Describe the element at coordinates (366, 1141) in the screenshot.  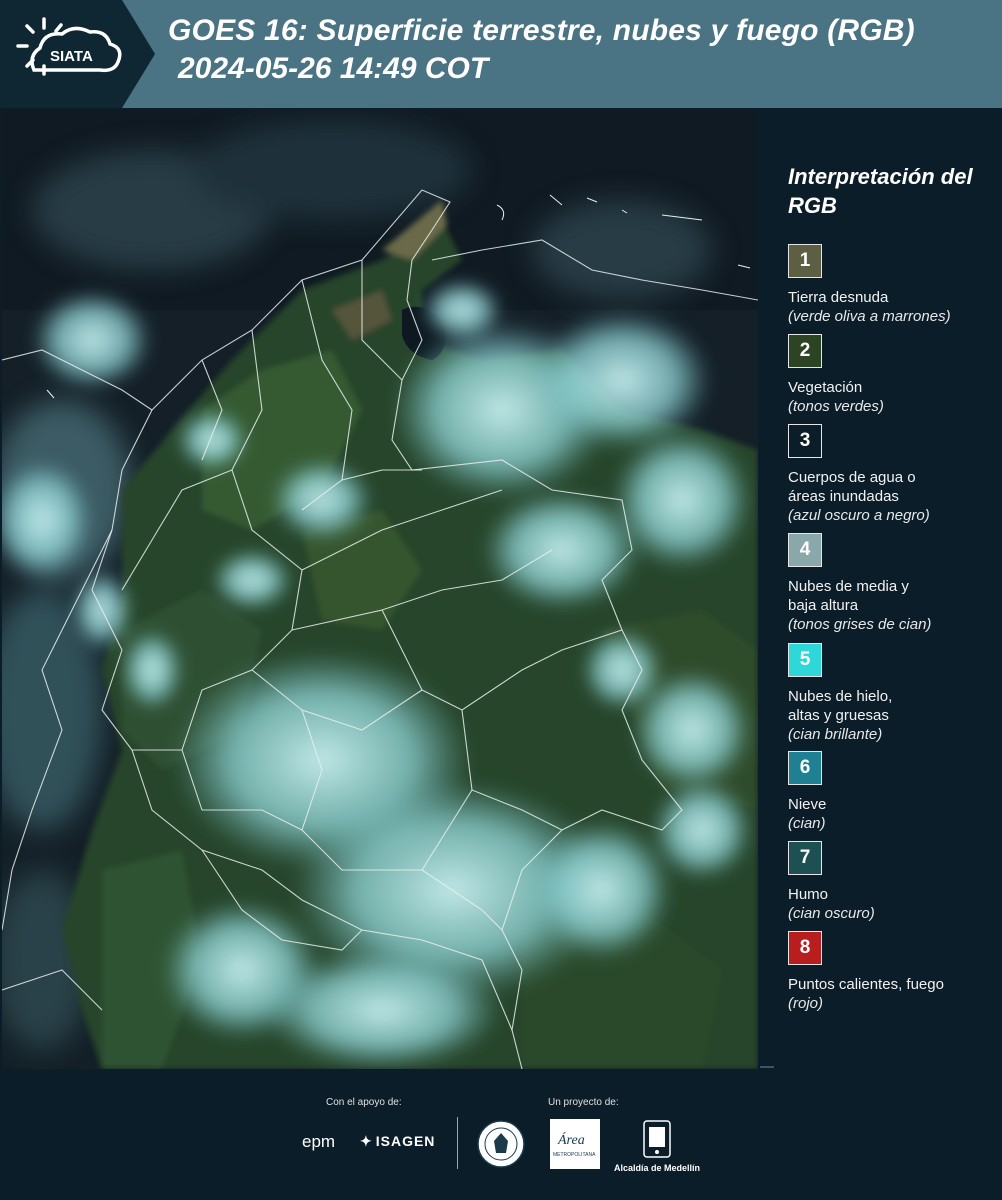
I see `isagen-mark-icon: ✦` at that location.